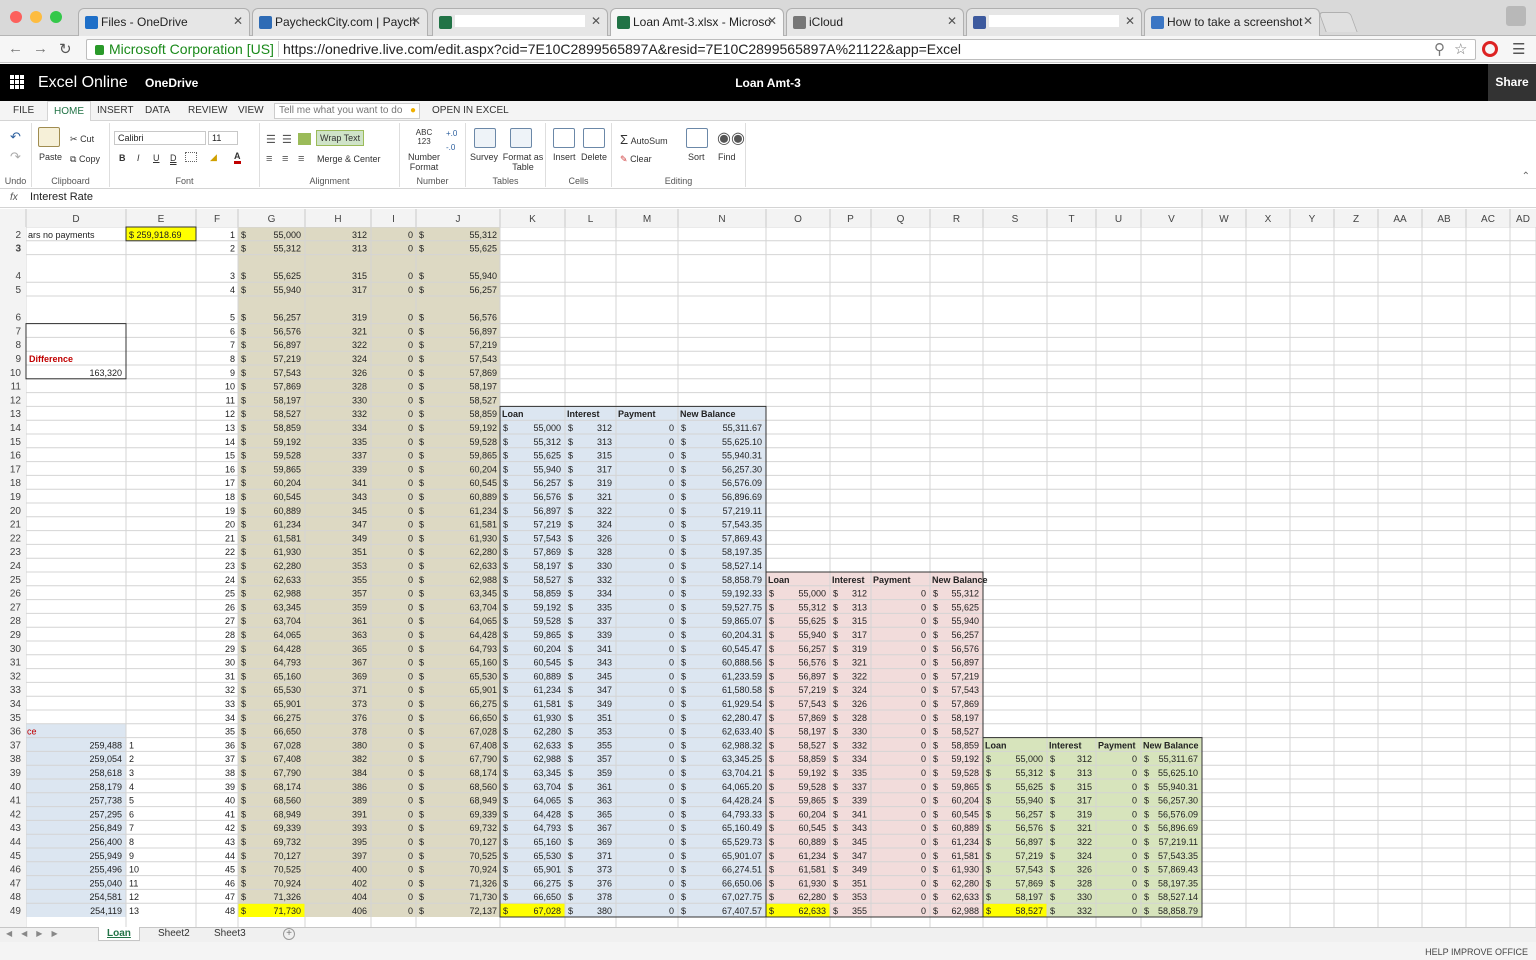  Describe the element at coordinates (173, 158) in the screenshot. I see `double-underline-button: D` at that location.